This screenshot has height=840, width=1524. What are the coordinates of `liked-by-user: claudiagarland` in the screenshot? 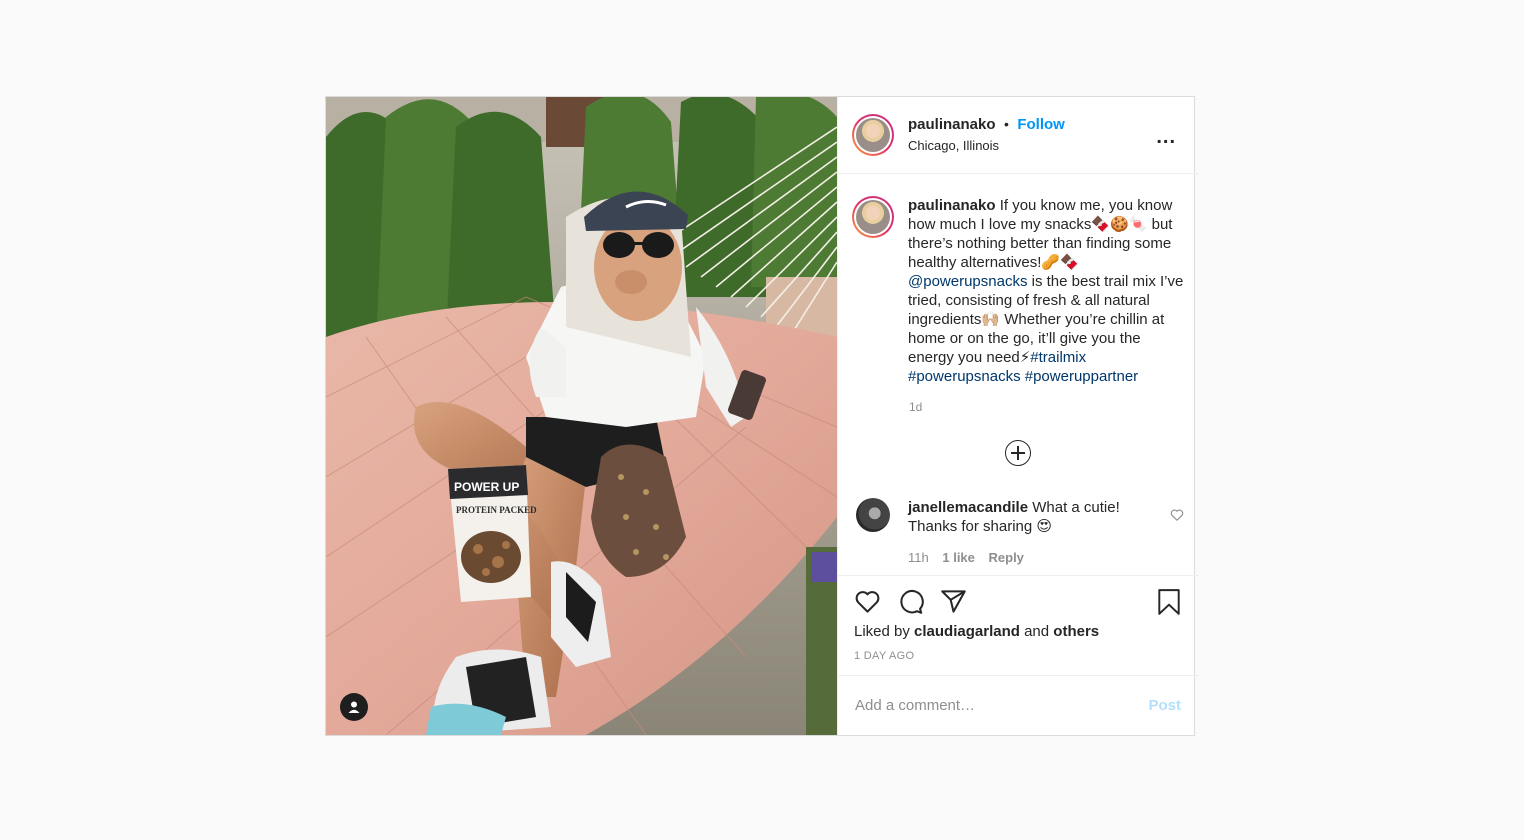 It's located at (967, 631).